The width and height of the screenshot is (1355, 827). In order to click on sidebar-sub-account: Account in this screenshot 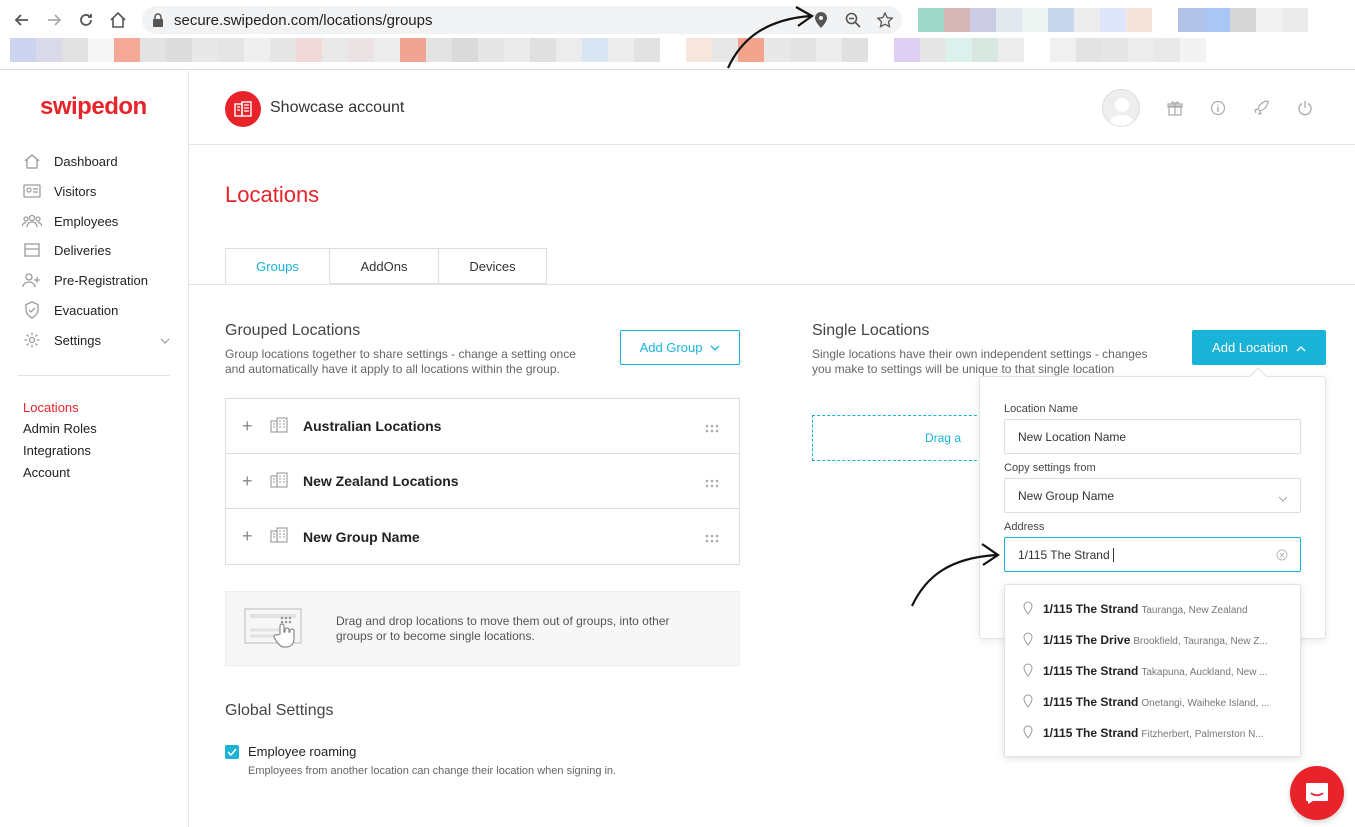, I will do `click(46, 472)`.